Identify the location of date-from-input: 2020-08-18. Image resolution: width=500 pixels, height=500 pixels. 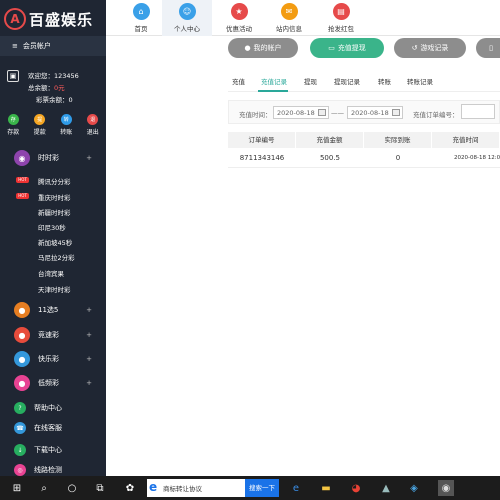
(301, 112).